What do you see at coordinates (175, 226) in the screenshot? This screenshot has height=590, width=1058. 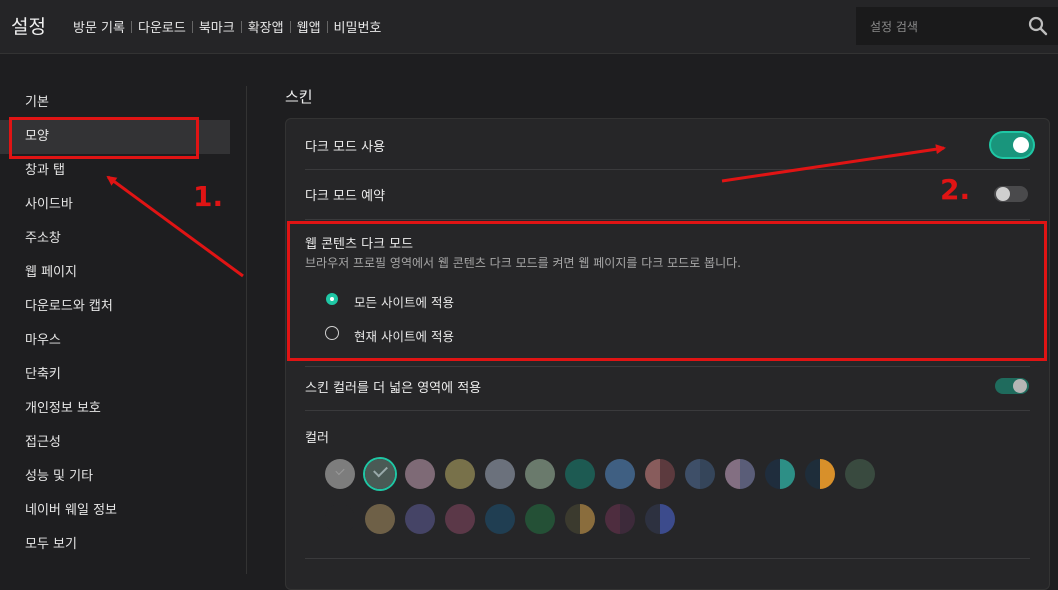 I see `arrow-to-appearance` at bounding box center [175, 226].